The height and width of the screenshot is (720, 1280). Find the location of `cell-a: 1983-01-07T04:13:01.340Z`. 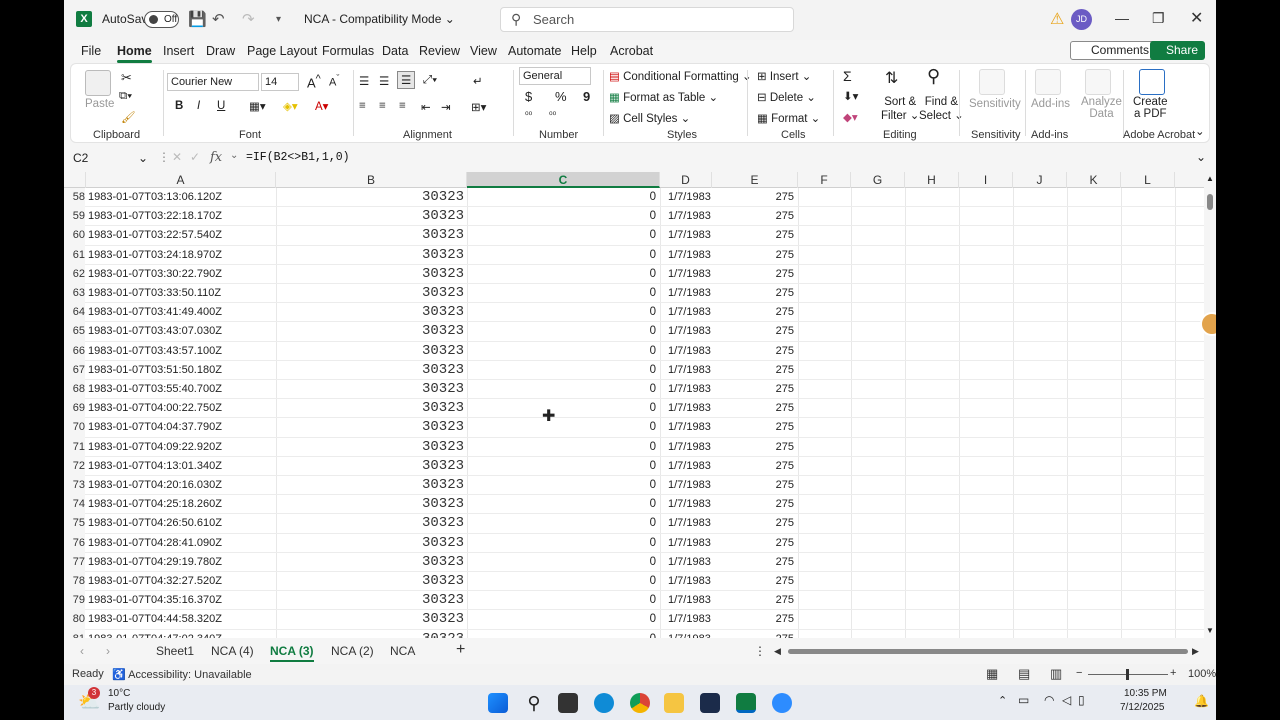

cell-a: 1983-01-07T04:13:01.340Z is located at coordinates (155, 466).